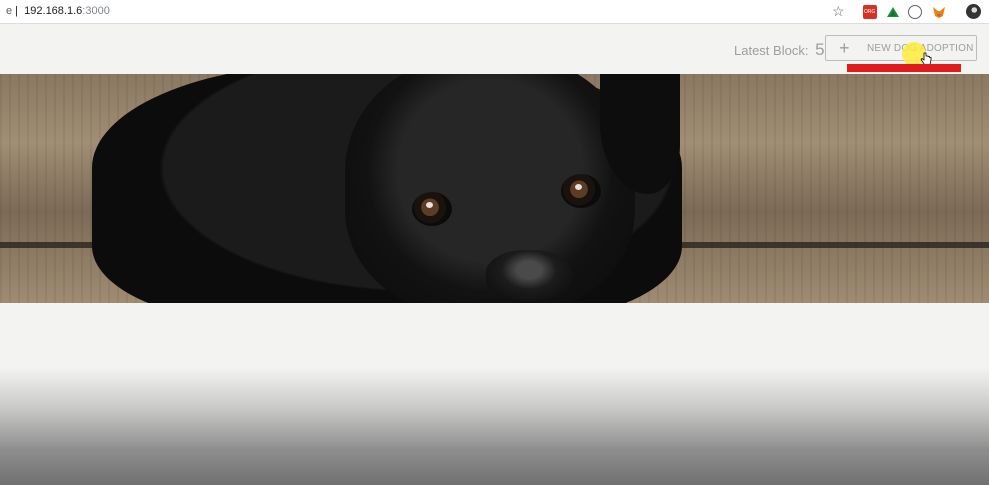  What do you see at coordinates (53, 11) in the screenshot?
I see `url-host: 192.168.1.6` at bounding box center [53, 11].